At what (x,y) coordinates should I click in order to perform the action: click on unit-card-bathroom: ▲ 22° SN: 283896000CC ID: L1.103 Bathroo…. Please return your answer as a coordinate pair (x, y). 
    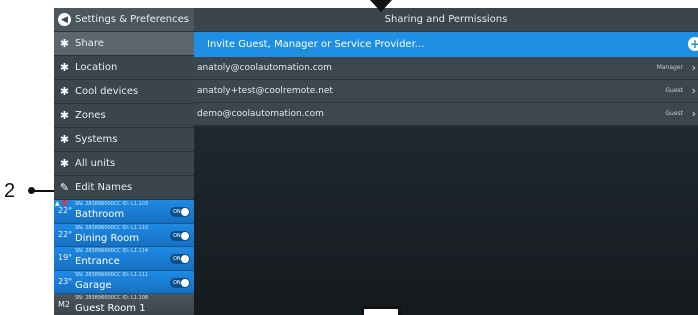
    Looking at the image, I should click on (124, 212).